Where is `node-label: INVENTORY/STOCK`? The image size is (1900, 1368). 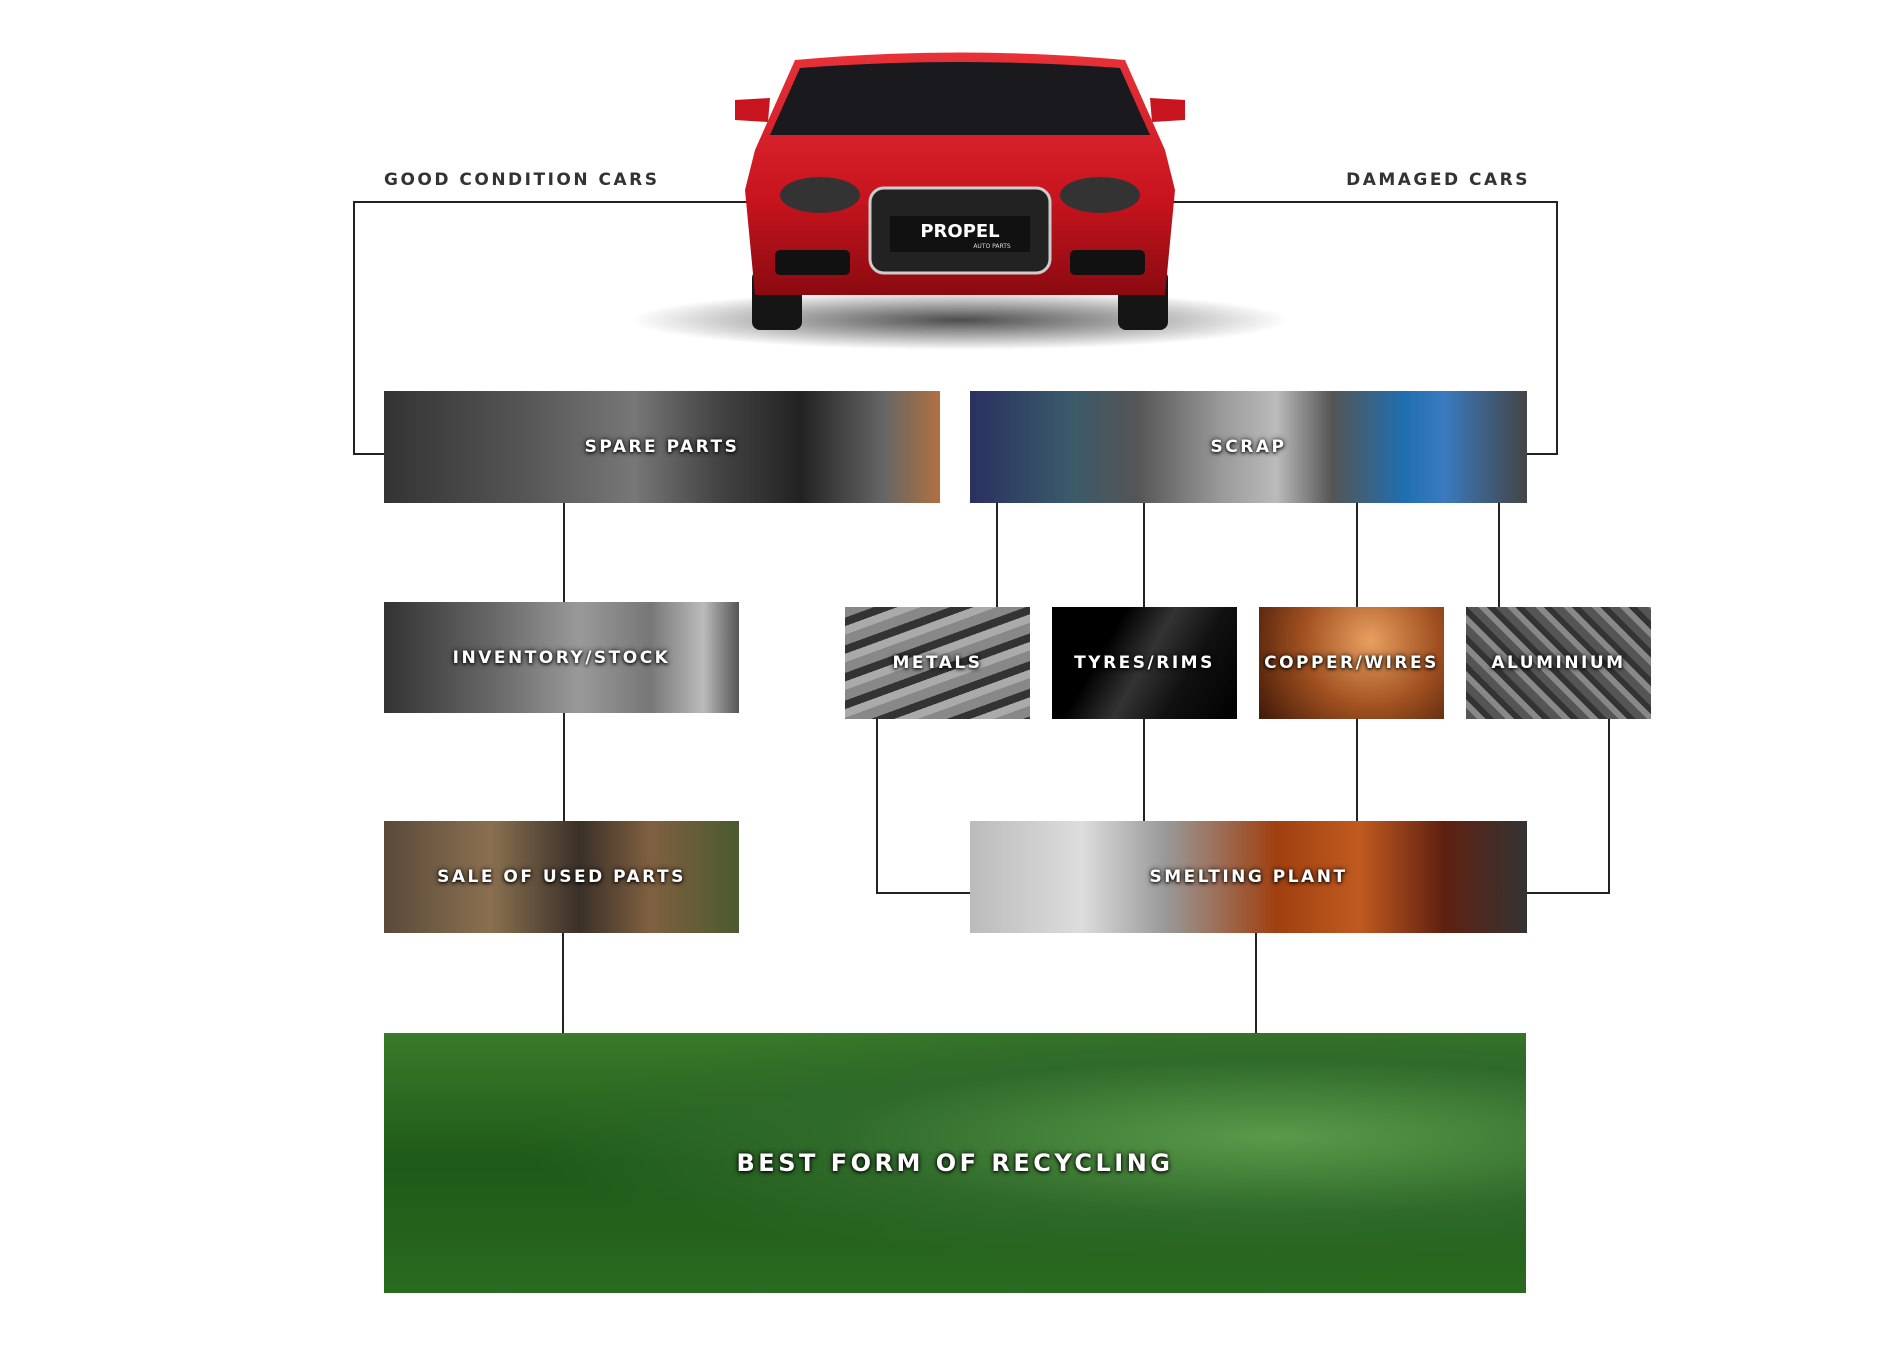
node-label: INVENTORY/STOCK is located at coordinates (561, 657).